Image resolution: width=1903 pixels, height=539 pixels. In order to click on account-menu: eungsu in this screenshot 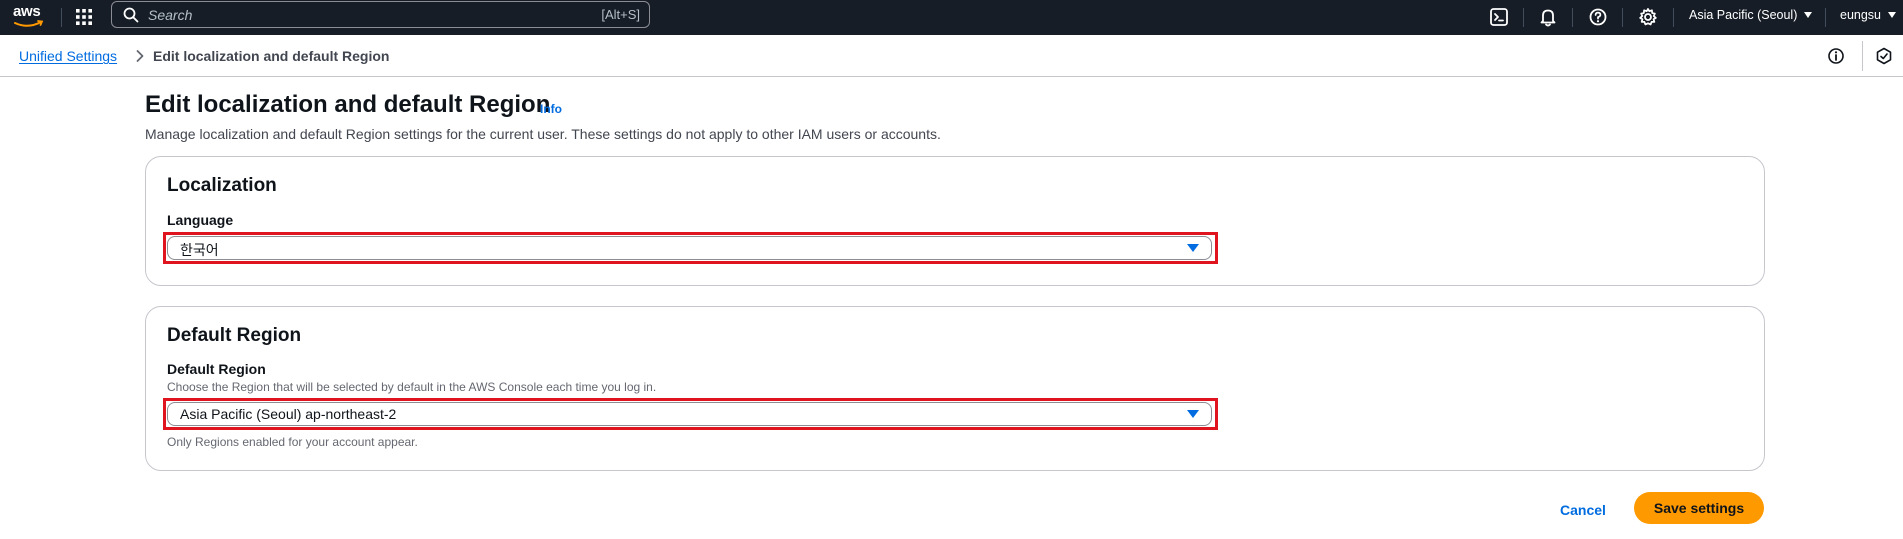, I will do `click(1868, 15)`.